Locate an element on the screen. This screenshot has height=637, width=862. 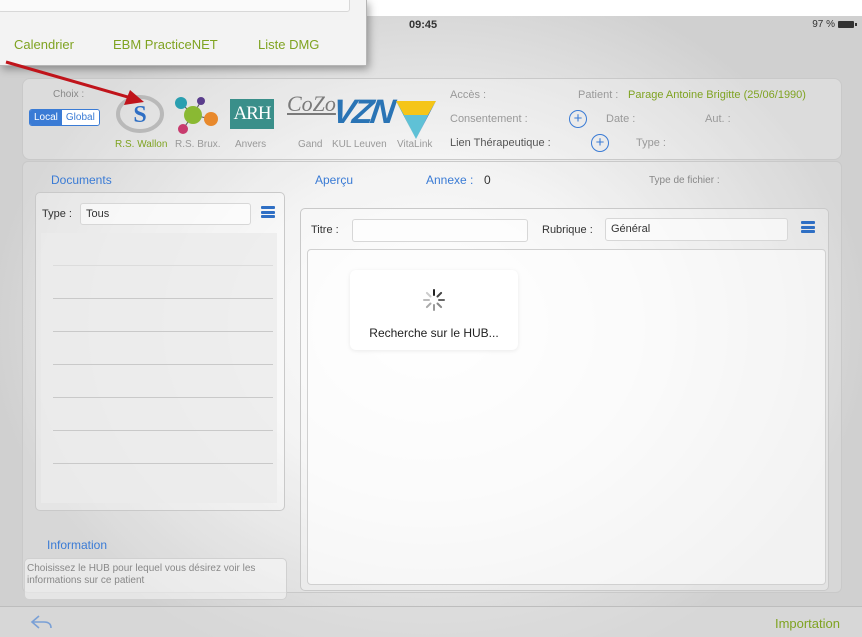
annotation-arrow-icon is located at coordinates (74, 82).